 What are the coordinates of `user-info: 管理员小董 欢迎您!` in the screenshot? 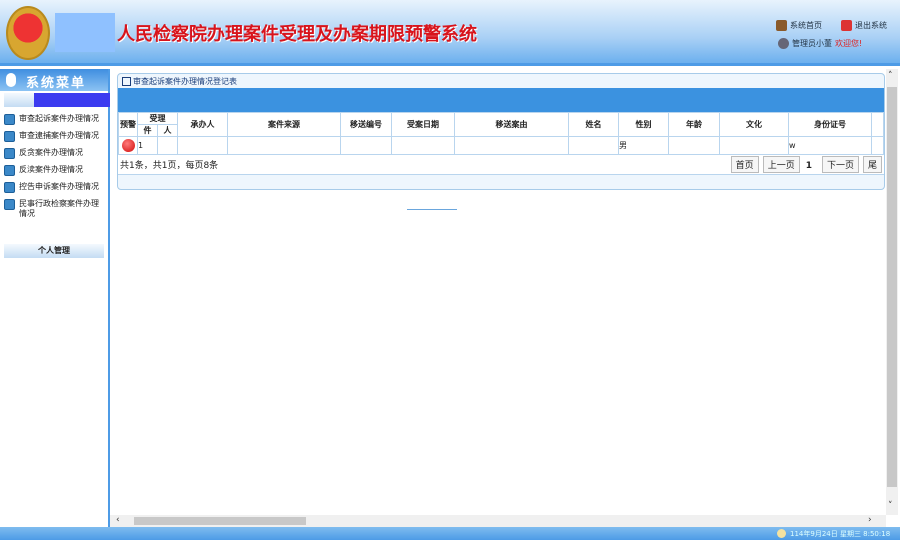 It's located at (820, 43).